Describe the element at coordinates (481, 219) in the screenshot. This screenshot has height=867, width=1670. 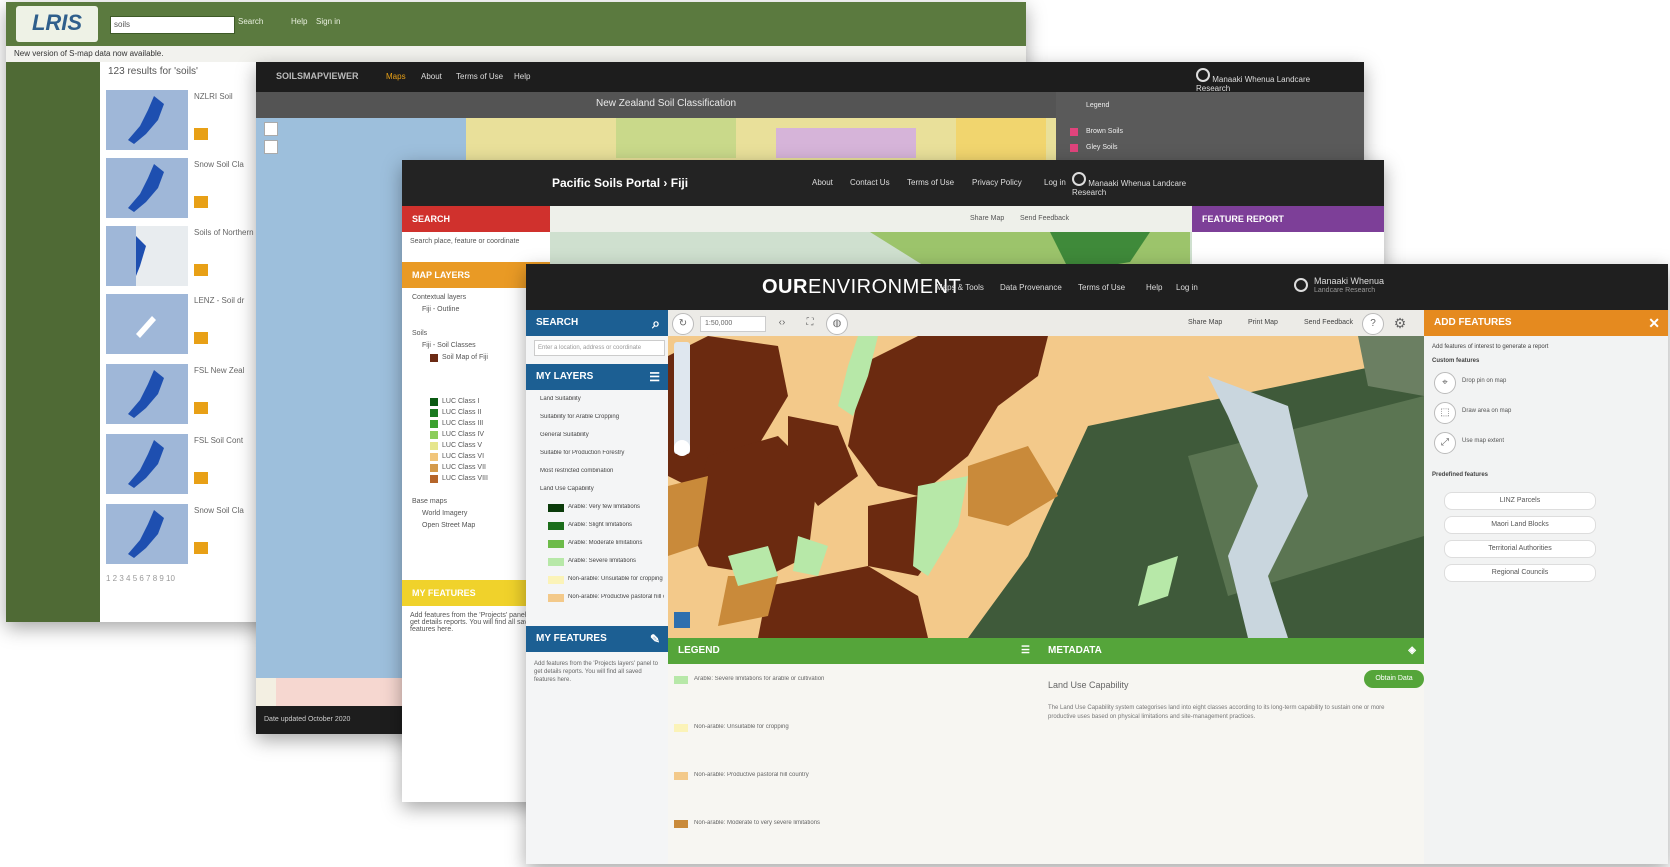
I see `search-panel-header: SEARCH` at that location.